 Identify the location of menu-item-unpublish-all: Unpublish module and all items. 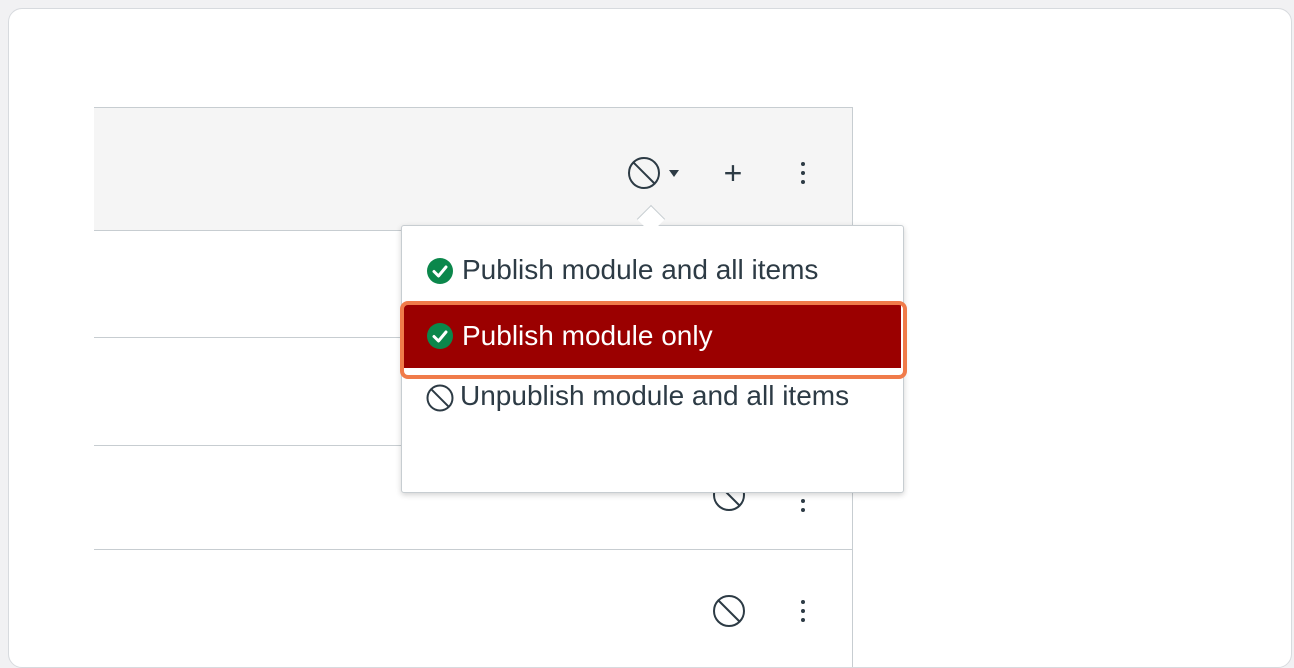
(652, 396).